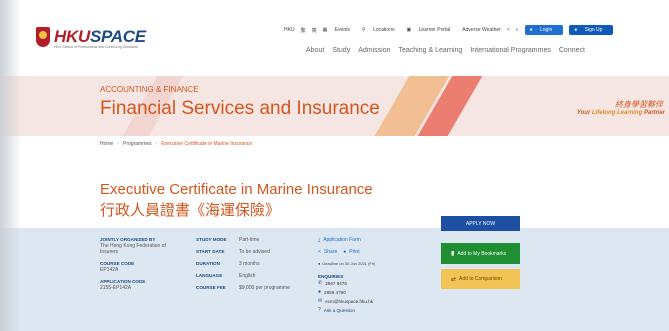 This screenshot has width=669, height=331. I want to click on compare-icon: ⇄, so click(454, 279).